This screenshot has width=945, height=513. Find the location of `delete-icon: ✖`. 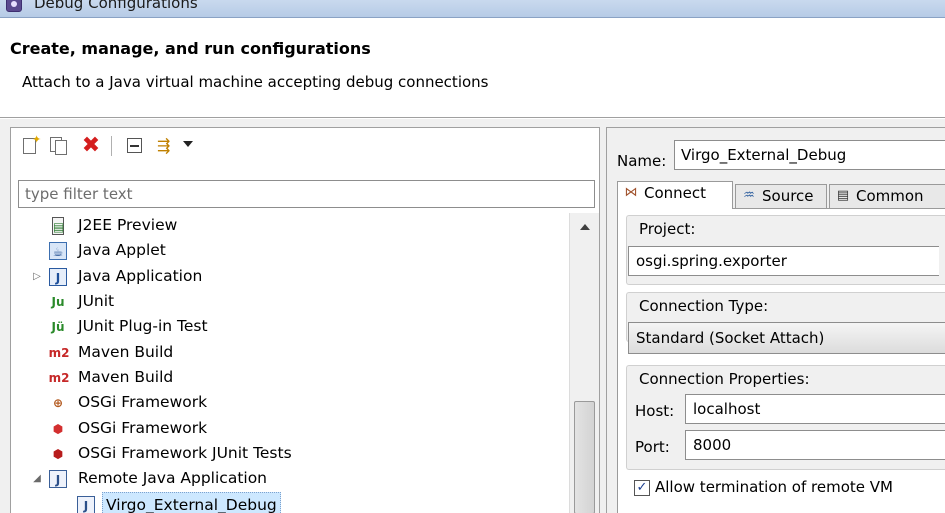

delete-icon: ✖ is located at coordinates (91, 146).